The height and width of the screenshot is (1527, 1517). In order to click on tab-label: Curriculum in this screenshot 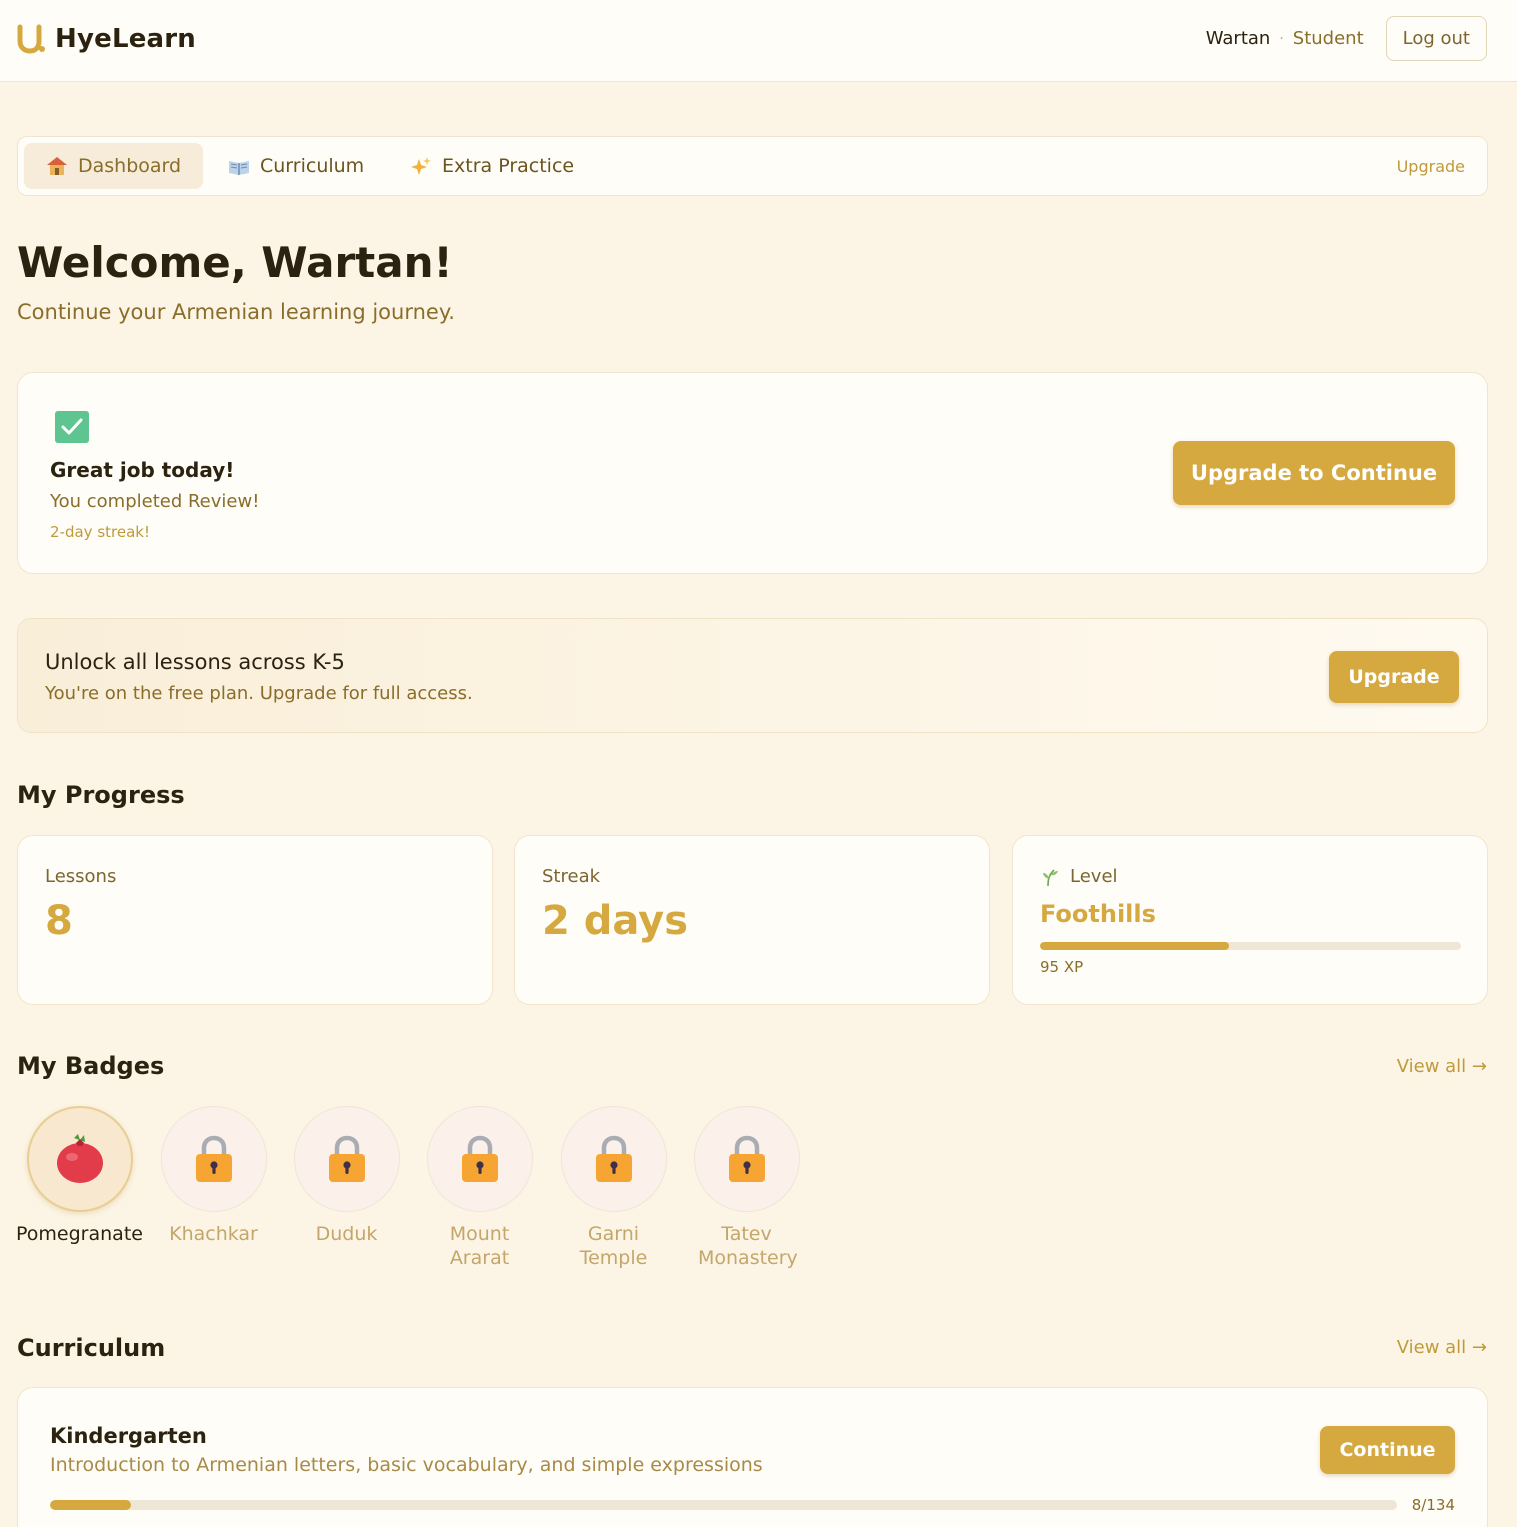, I will do `click(312, 166)`.